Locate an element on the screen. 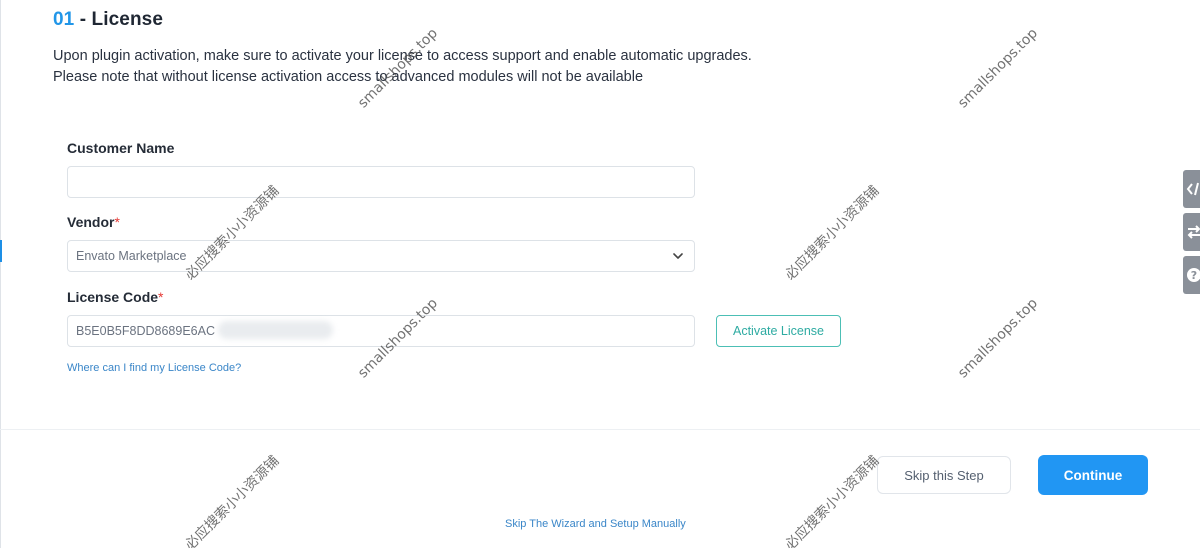 The width and height of the screenshot is (1200, 548). help-icon: ? is located at coordinates (1193, 275).